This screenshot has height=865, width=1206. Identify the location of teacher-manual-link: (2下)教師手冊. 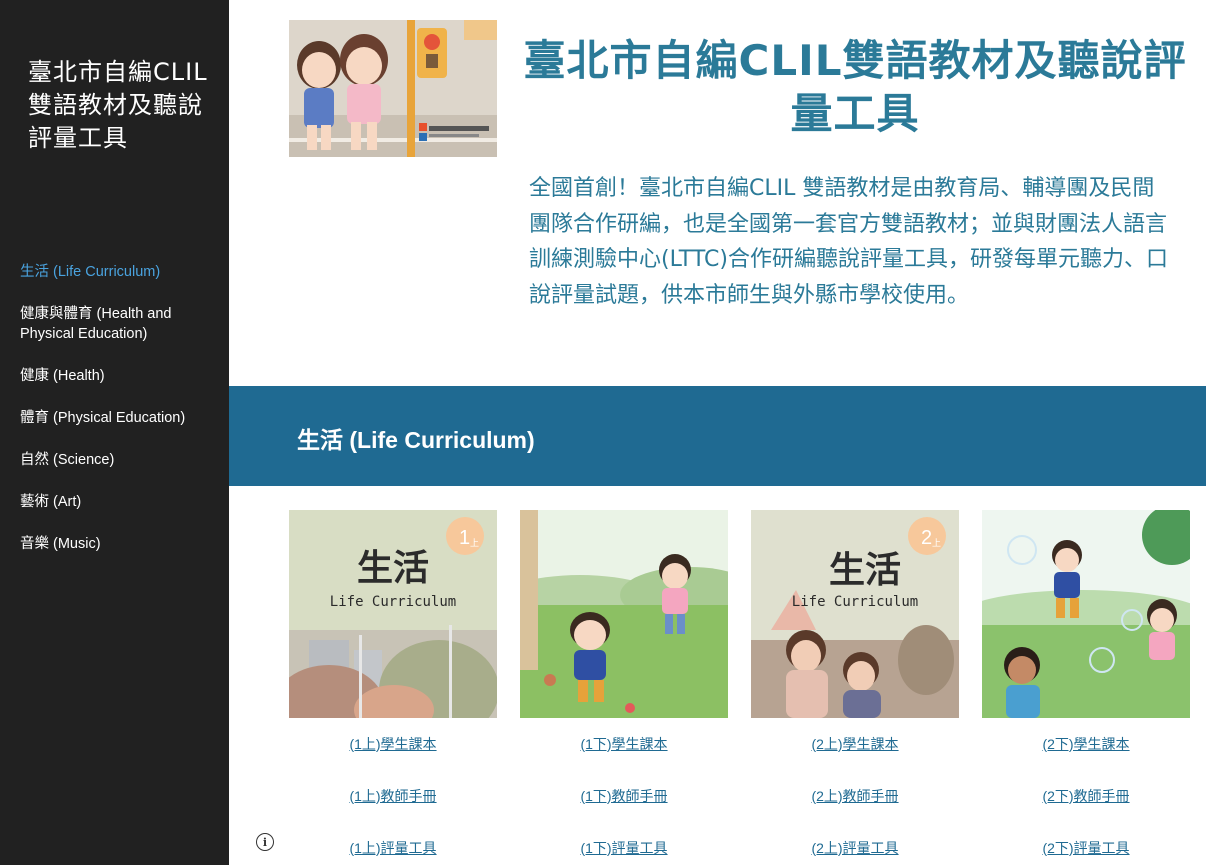
(1086, 796).